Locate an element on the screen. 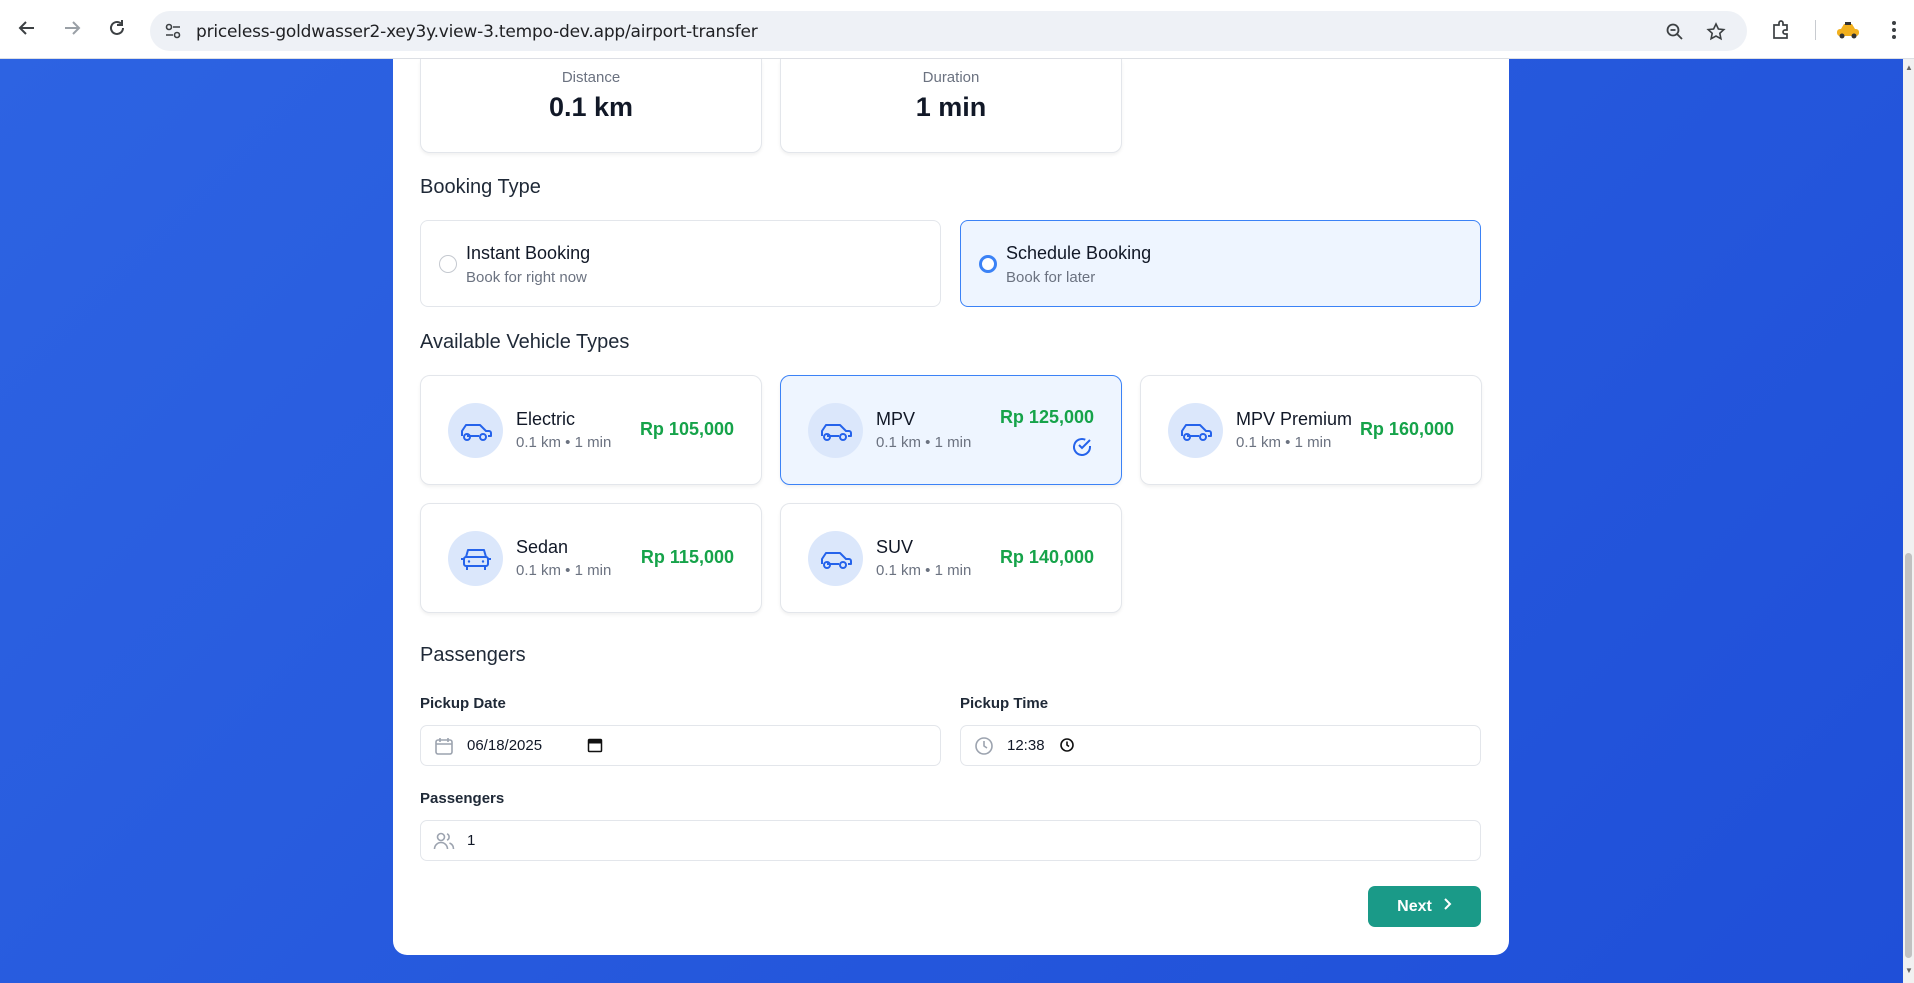 Image resolution: width=1914 pixels, height=983 pixels. vehicle-name: Electric is located at coordinates (546, 419).